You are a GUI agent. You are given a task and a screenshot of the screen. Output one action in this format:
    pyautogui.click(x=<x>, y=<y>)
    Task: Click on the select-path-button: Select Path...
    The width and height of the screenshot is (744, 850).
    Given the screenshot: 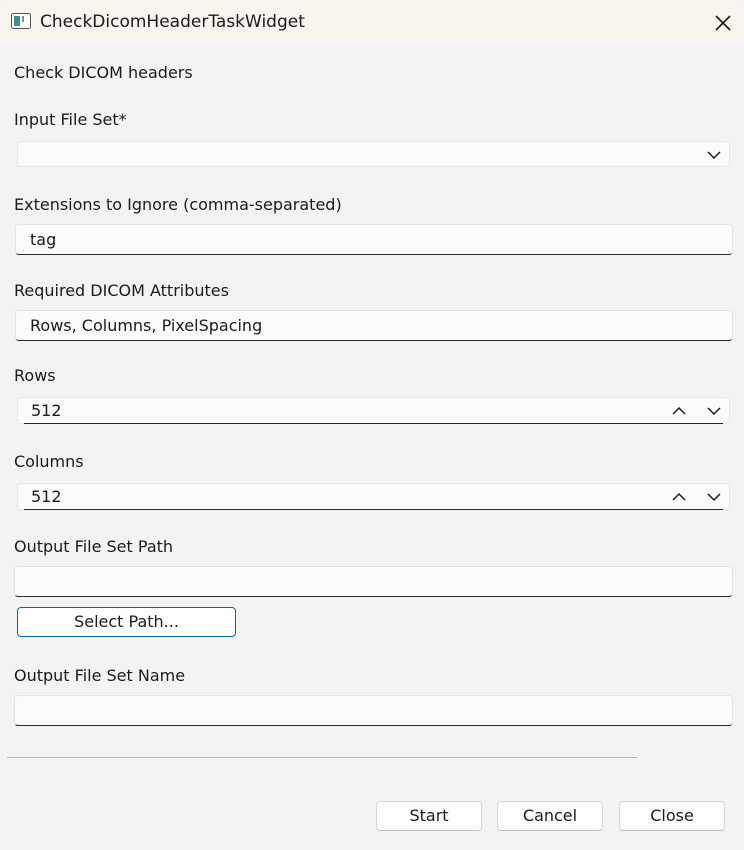 What is the action you would take?
    pyautogui.click(x=126, y=622)
    